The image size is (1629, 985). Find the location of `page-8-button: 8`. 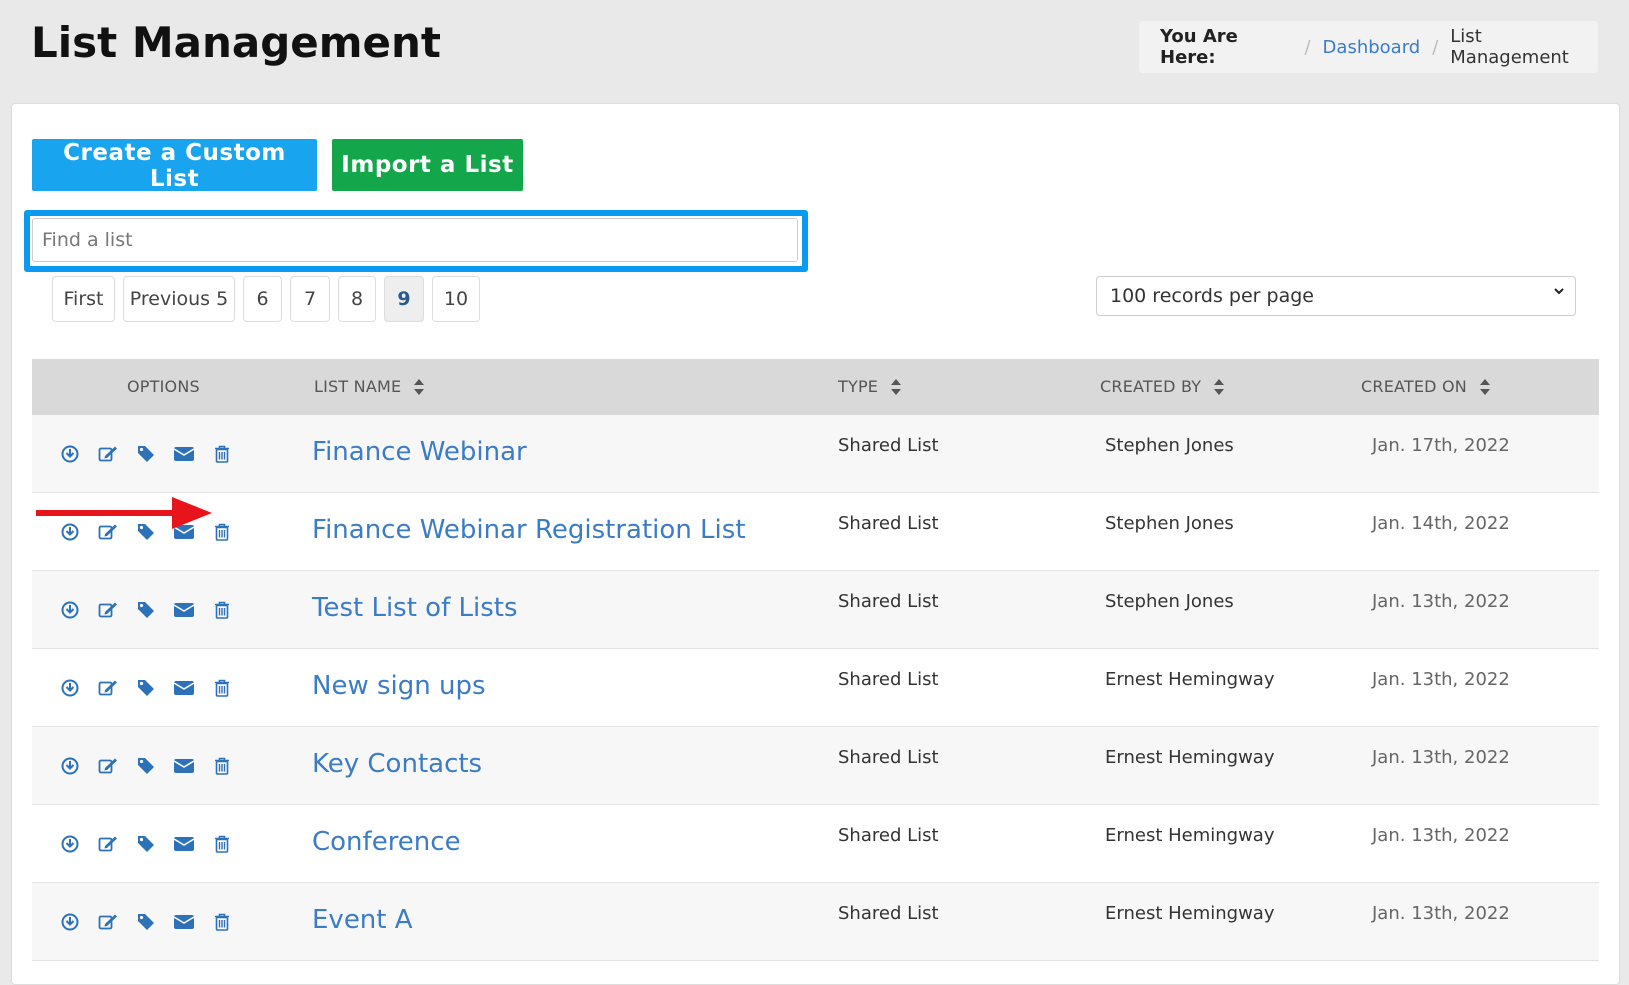

page-8-button: 8 is located at coordinates (357, 299).